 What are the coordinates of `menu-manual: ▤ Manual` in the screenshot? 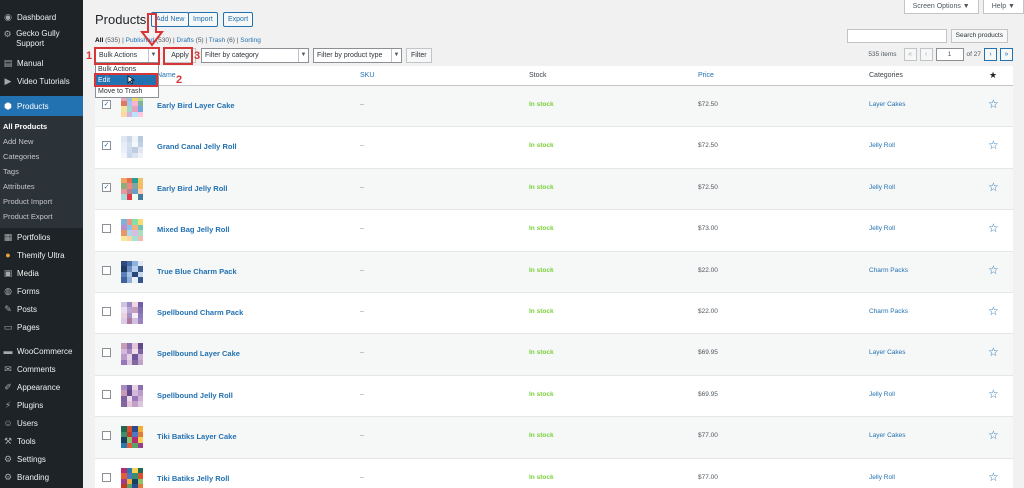 It's located at (41, 63).